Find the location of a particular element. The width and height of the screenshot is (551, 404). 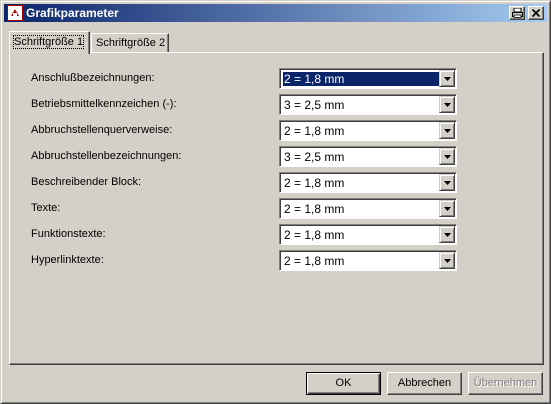

title-bar: Grafikparameter is located at coordinates (275, 13).